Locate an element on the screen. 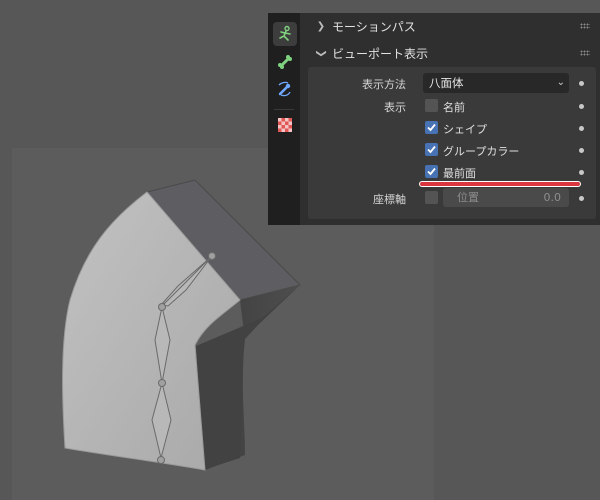  highlight-underline is located at coordinates (500, 184).